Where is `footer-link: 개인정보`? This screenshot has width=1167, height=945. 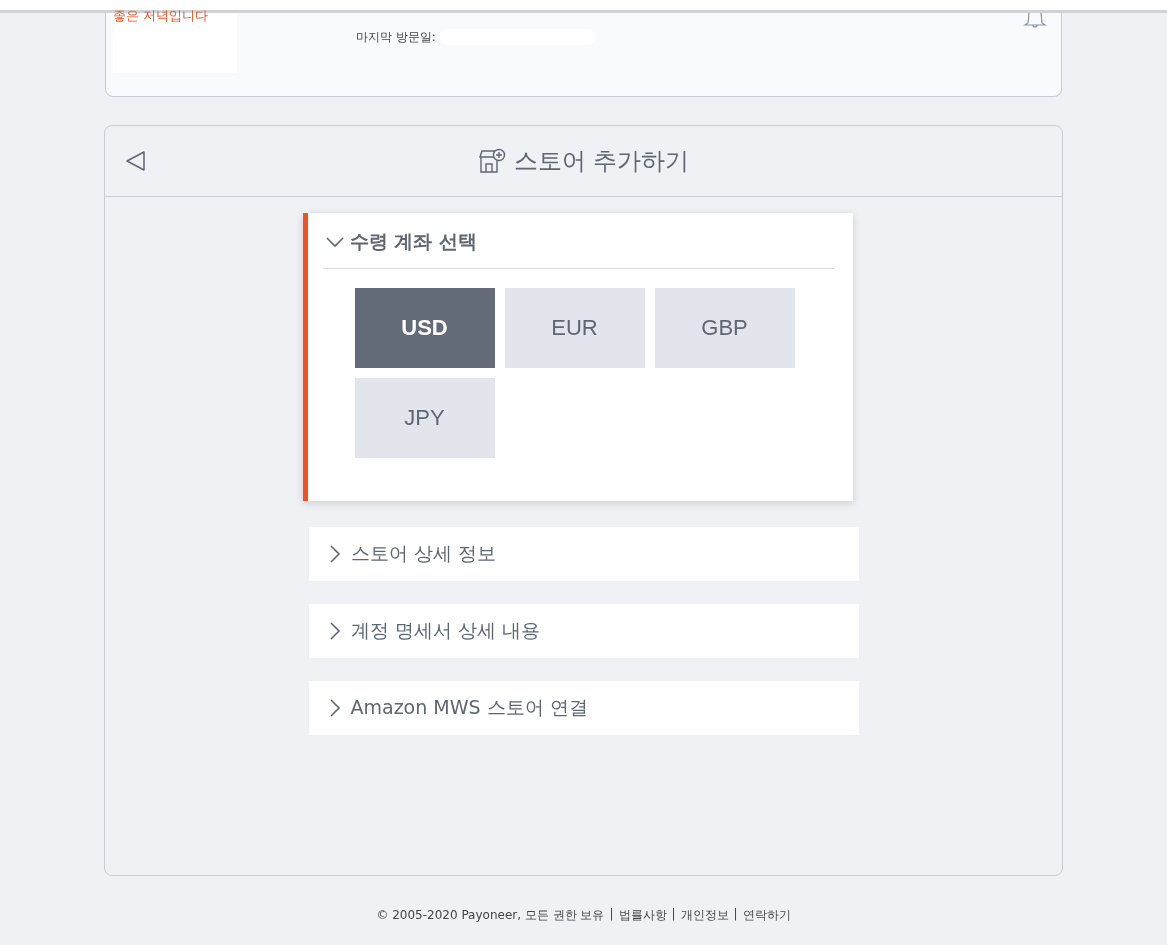 footer-link: 개인정보 is located at coordinates (704, 915).